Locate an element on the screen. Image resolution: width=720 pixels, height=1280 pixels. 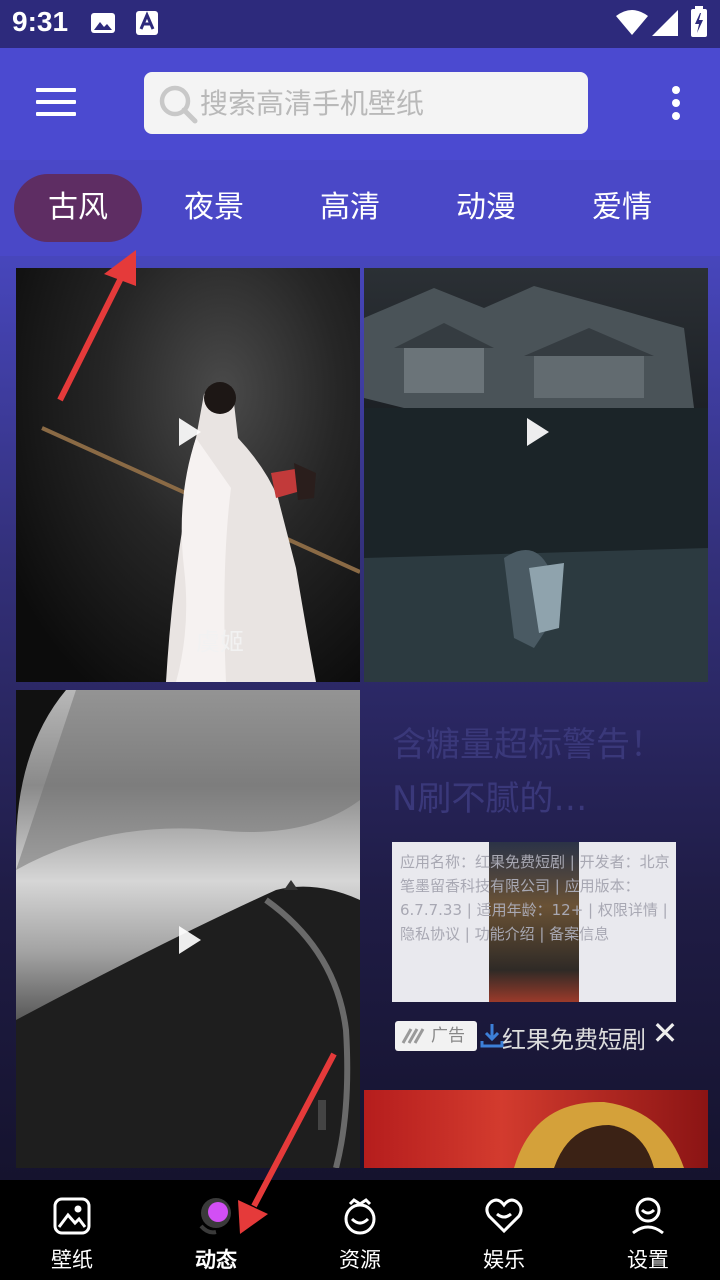
resource-icon is located at coordinates (360, 1216).